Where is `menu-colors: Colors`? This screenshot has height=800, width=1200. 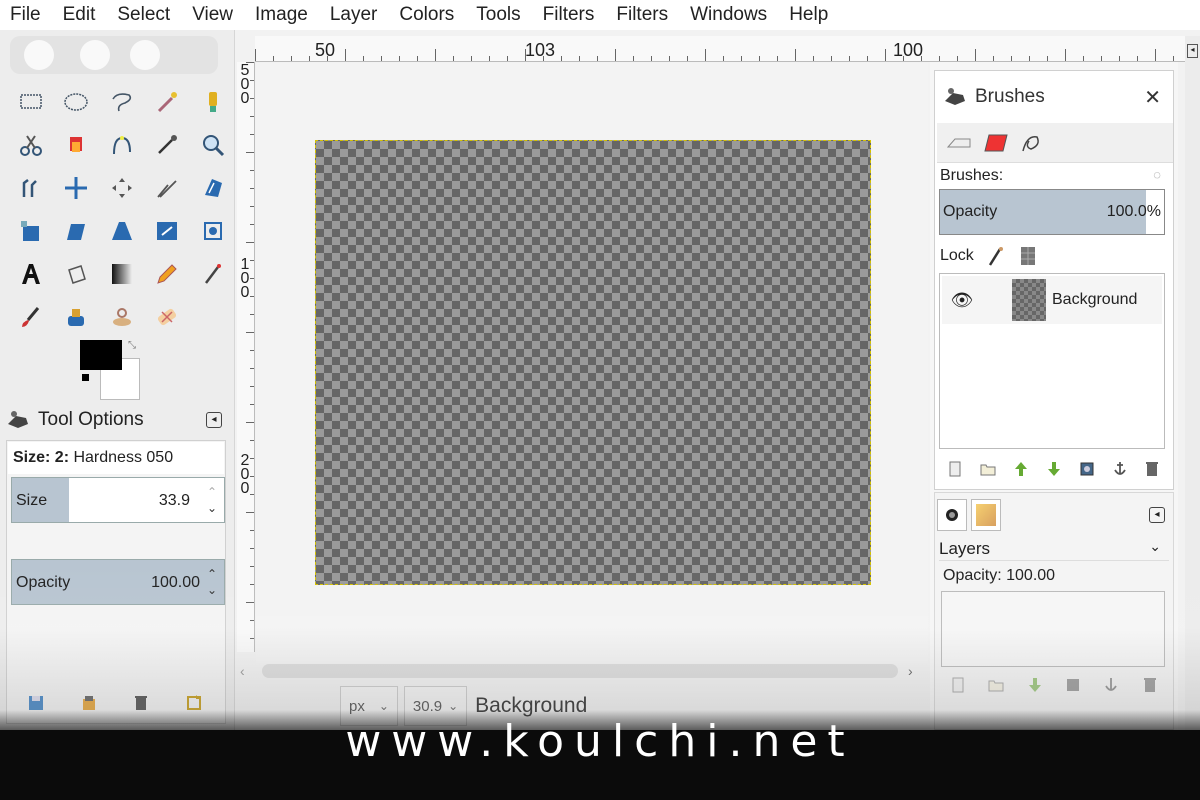 menu-colors: Colors is located at coordinates (426, 15).